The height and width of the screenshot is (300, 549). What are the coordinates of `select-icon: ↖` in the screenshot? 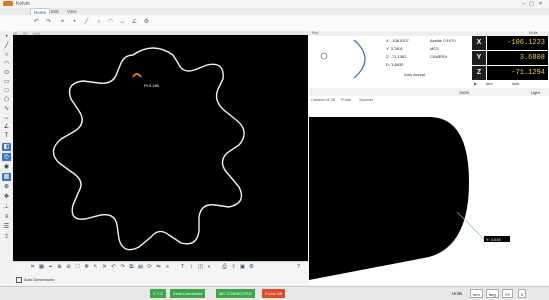 It's located at (95, 267).